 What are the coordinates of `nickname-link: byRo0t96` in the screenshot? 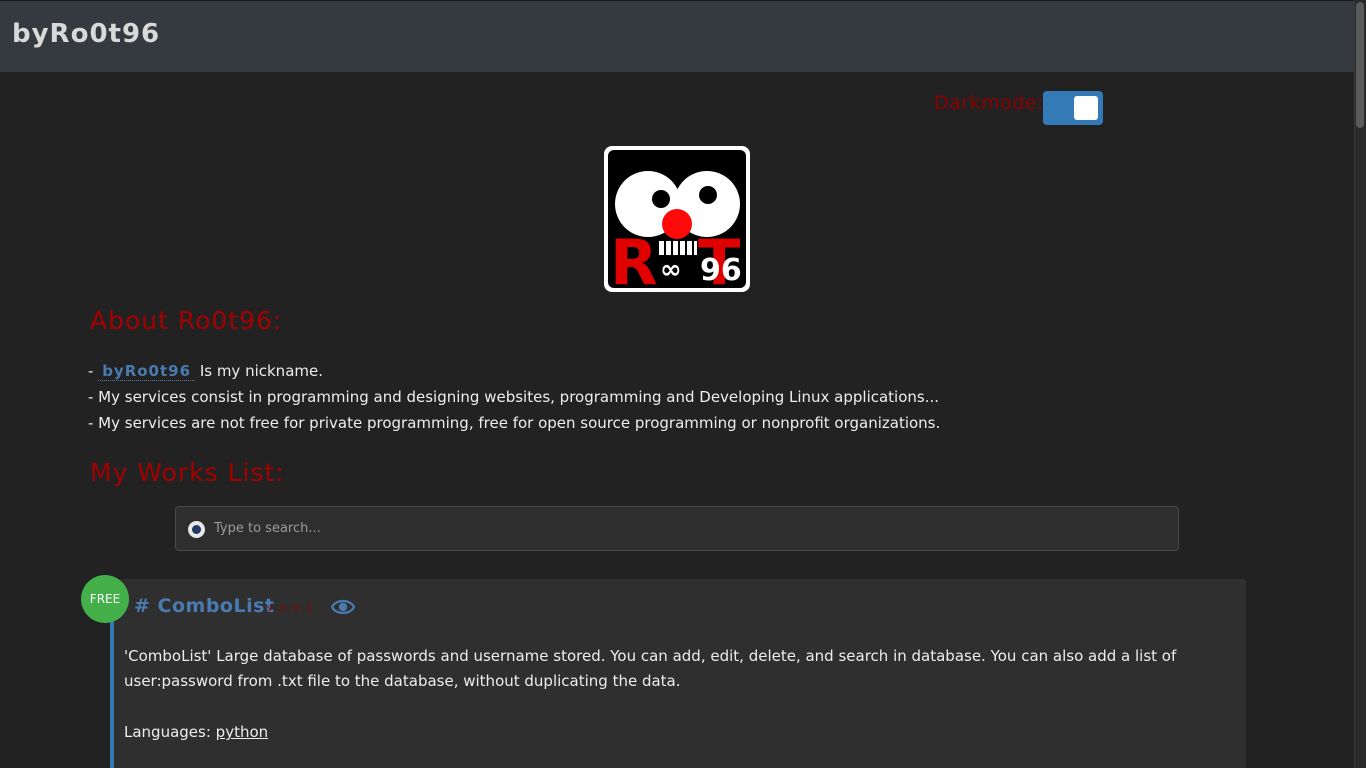 It's located at (147, 371).